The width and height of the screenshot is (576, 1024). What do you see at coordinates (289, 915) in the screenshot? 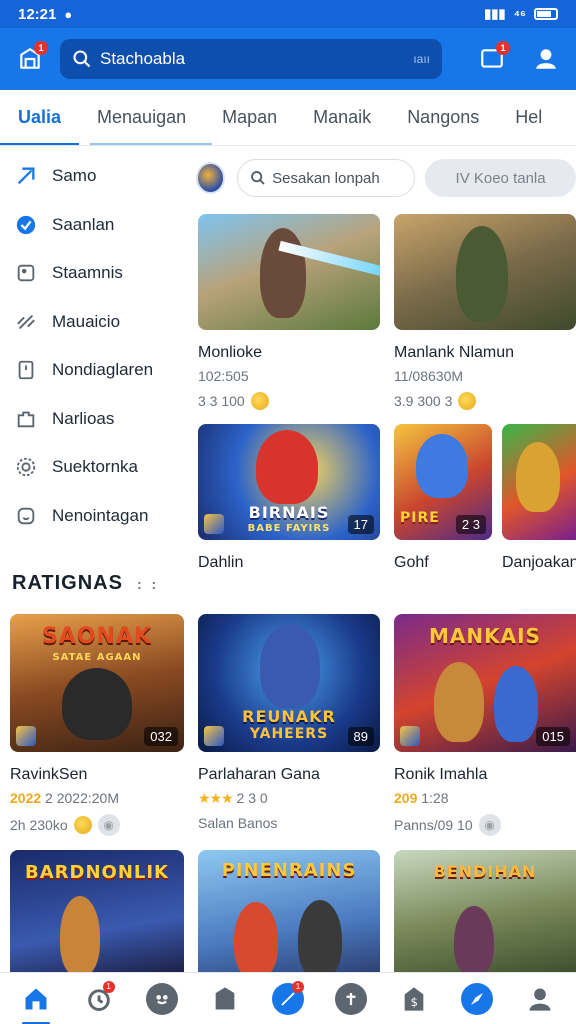
I see `game-card: PINENRAINS` at bounding box center [289, 915].